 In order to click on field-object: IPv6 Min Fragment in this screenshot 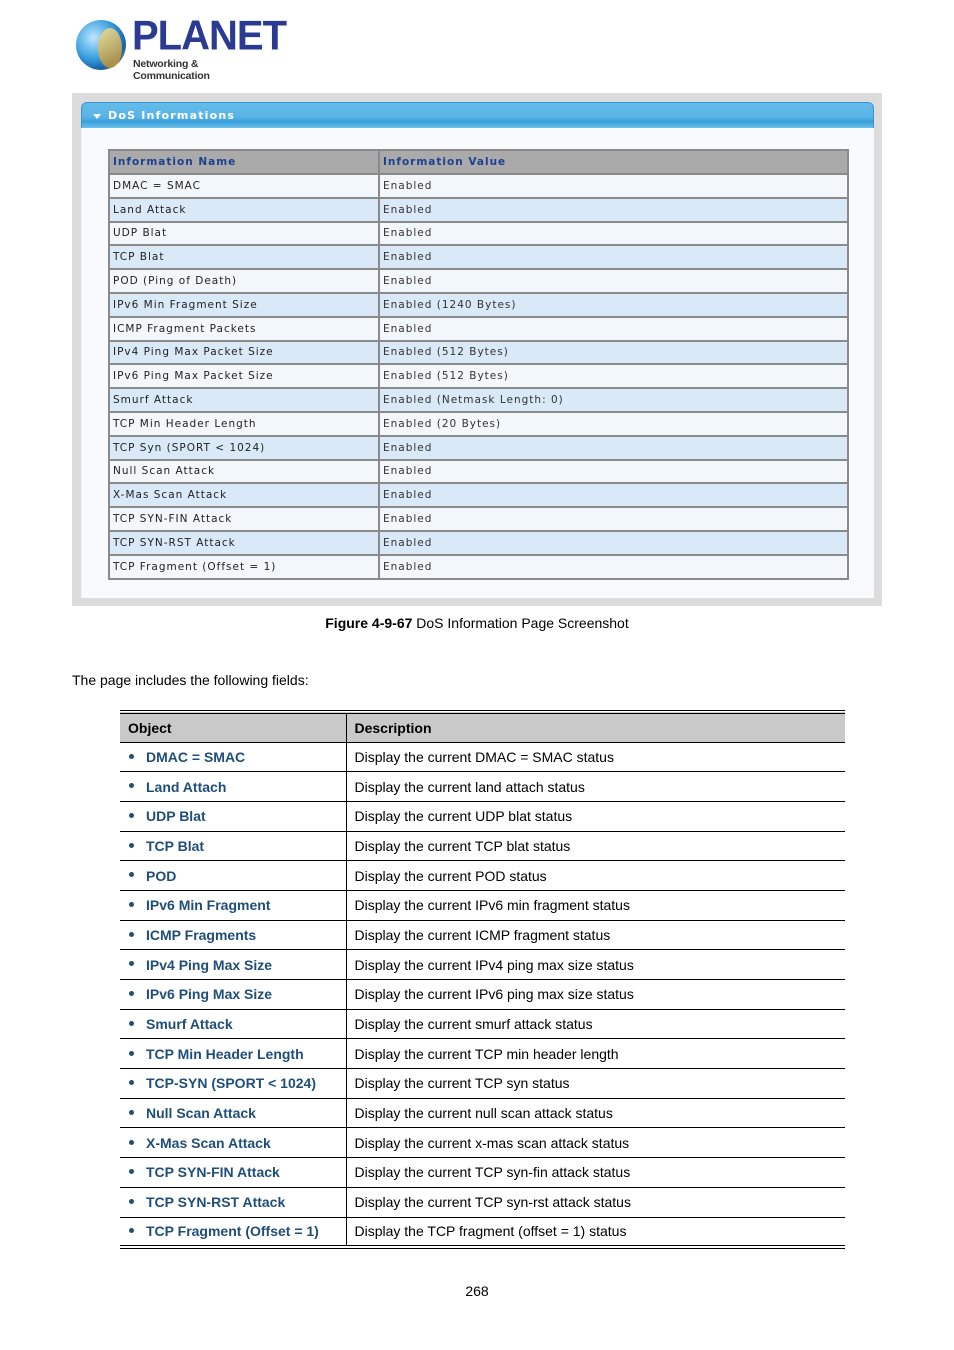, I will do `click(233, 905)`.